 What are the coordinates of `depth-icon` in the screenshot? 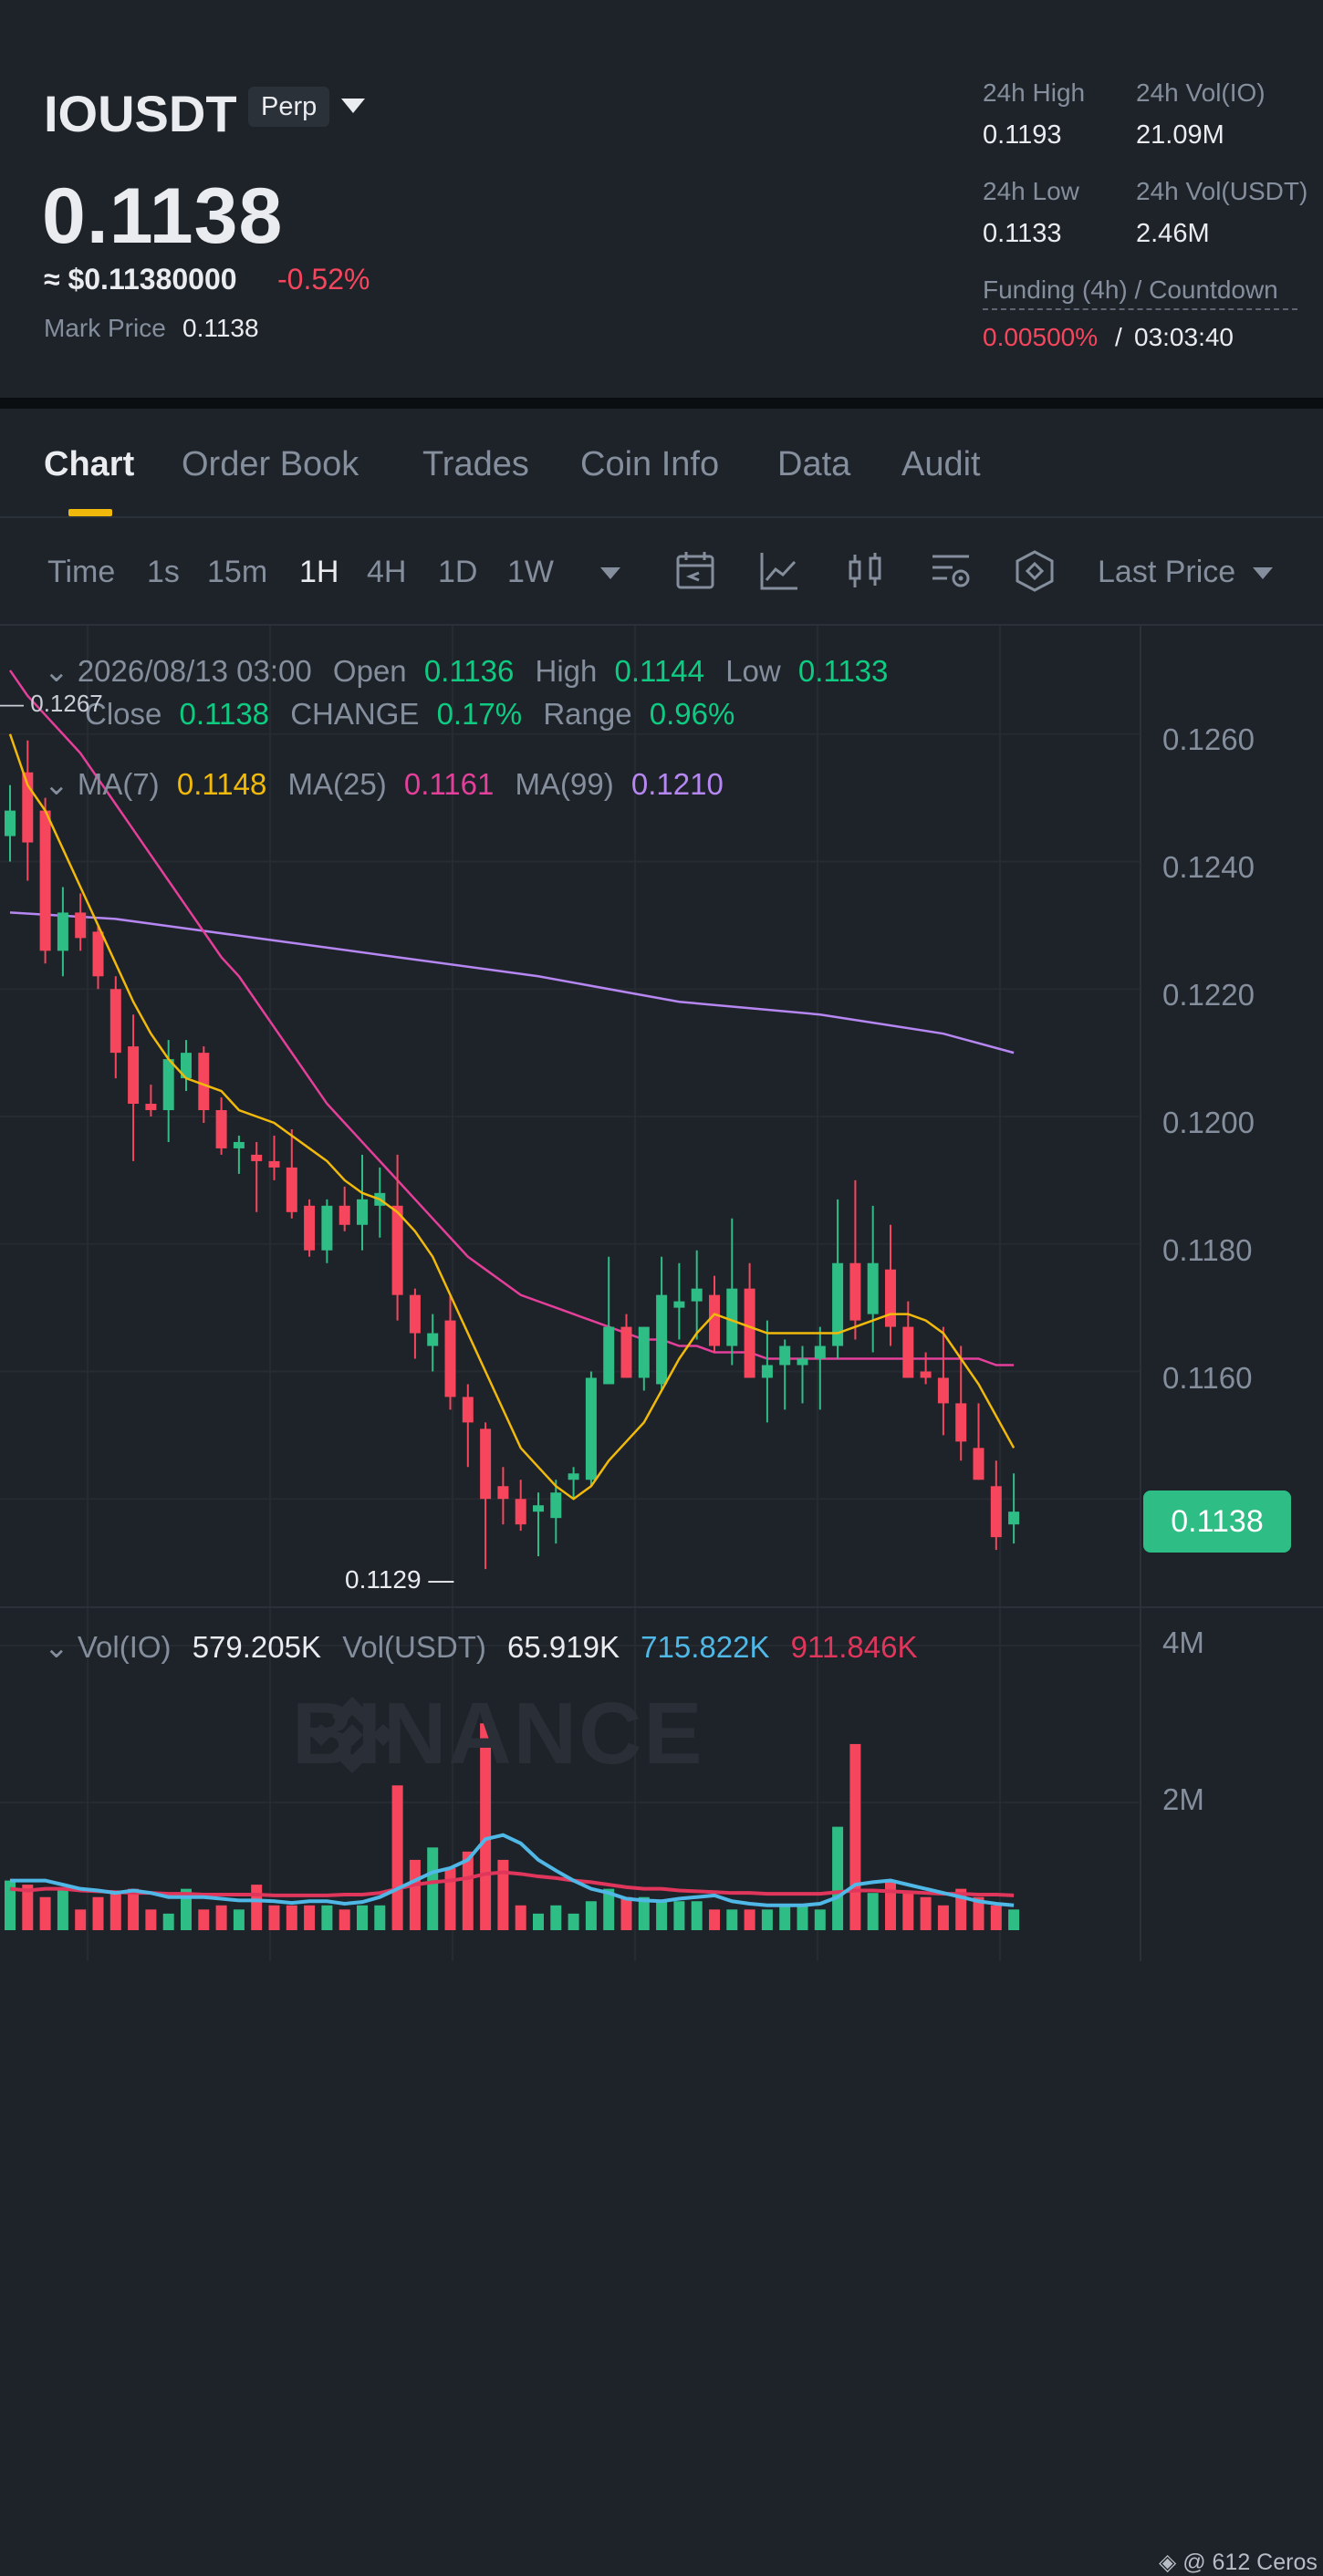 It's located at (1035, 571).